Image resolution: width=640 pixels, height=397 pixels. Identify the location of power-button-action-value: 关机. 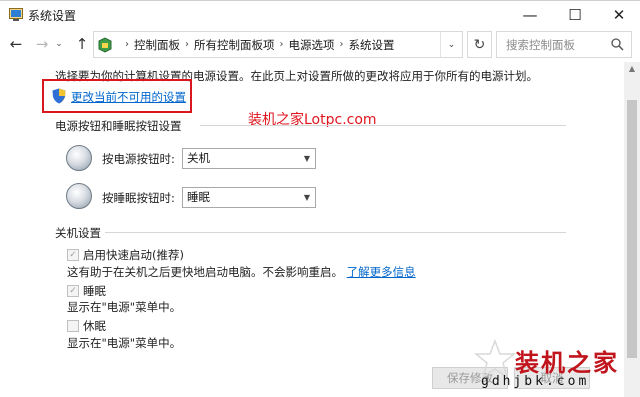
(198, 158).